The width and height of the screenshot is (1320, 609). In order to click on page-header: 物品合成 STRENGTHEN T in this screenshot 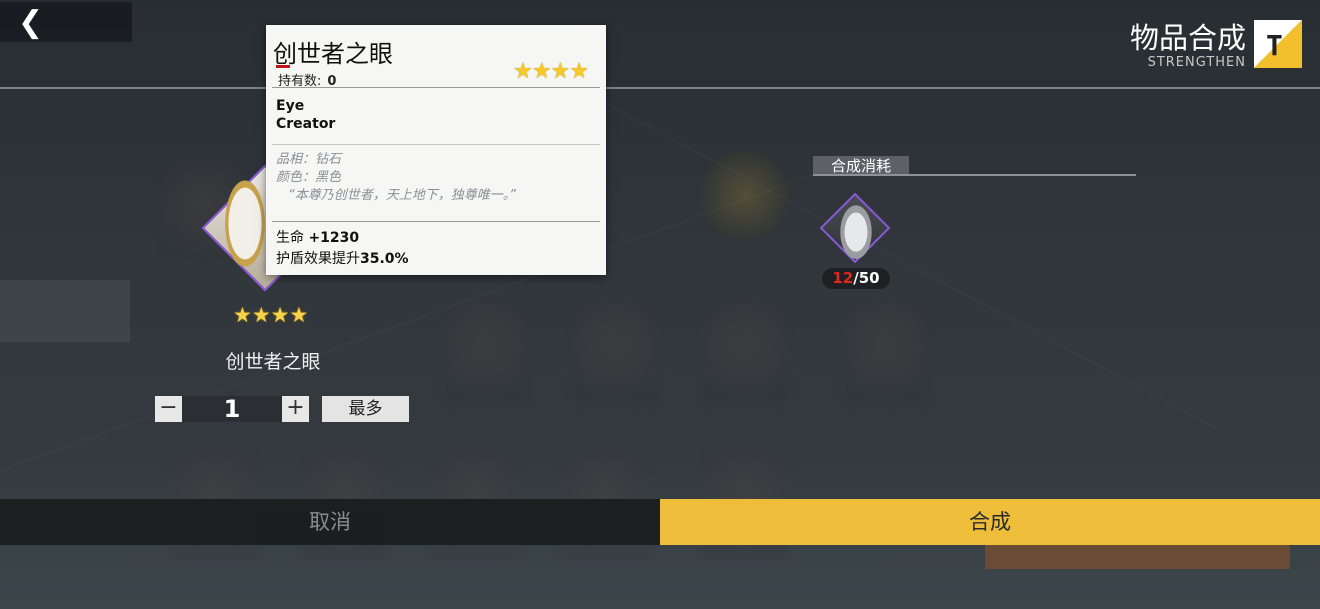, I will do `click(1216, 45)`.